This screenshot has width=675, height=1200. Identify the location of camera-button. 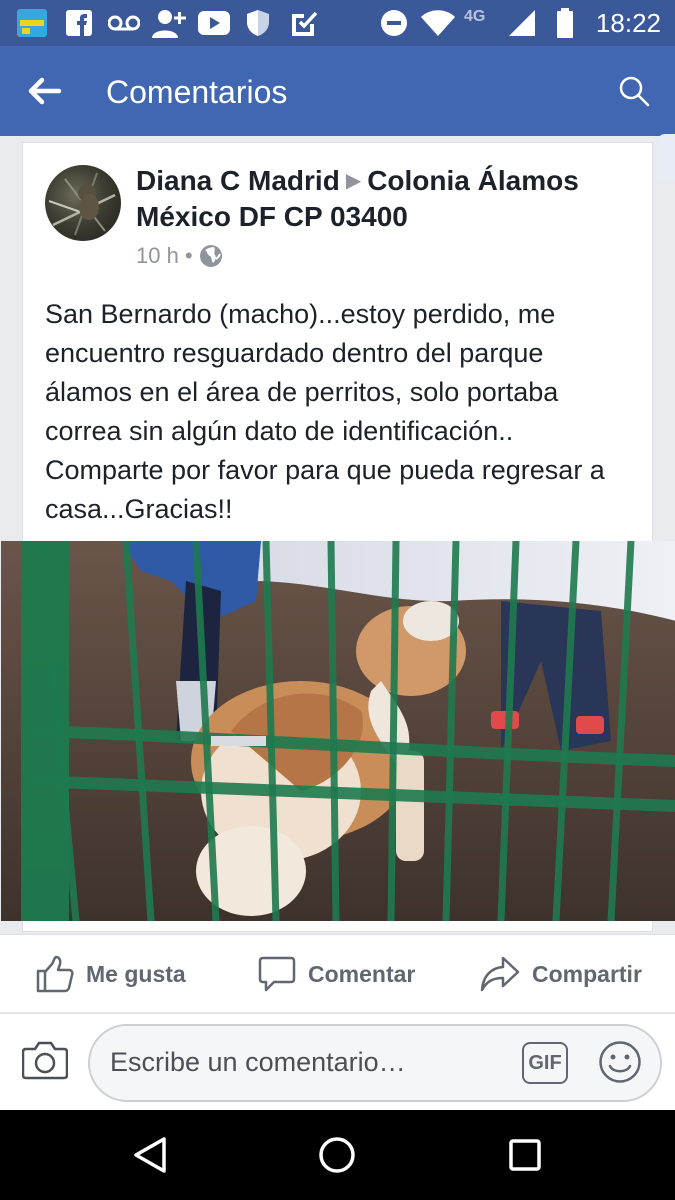
(45, 1061).